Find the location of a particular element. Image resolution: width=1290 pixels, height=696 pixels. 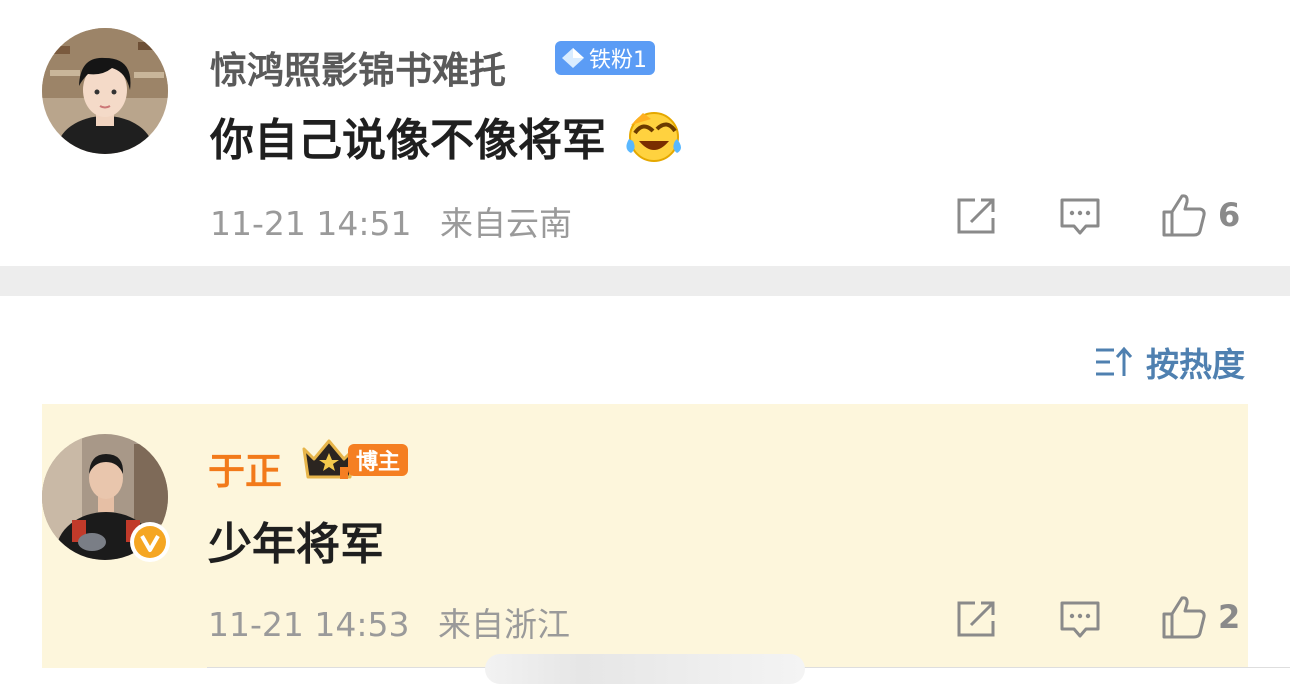

comment-meta: 11-21 14:51 来自云南 is located at coordinates (391, 221).